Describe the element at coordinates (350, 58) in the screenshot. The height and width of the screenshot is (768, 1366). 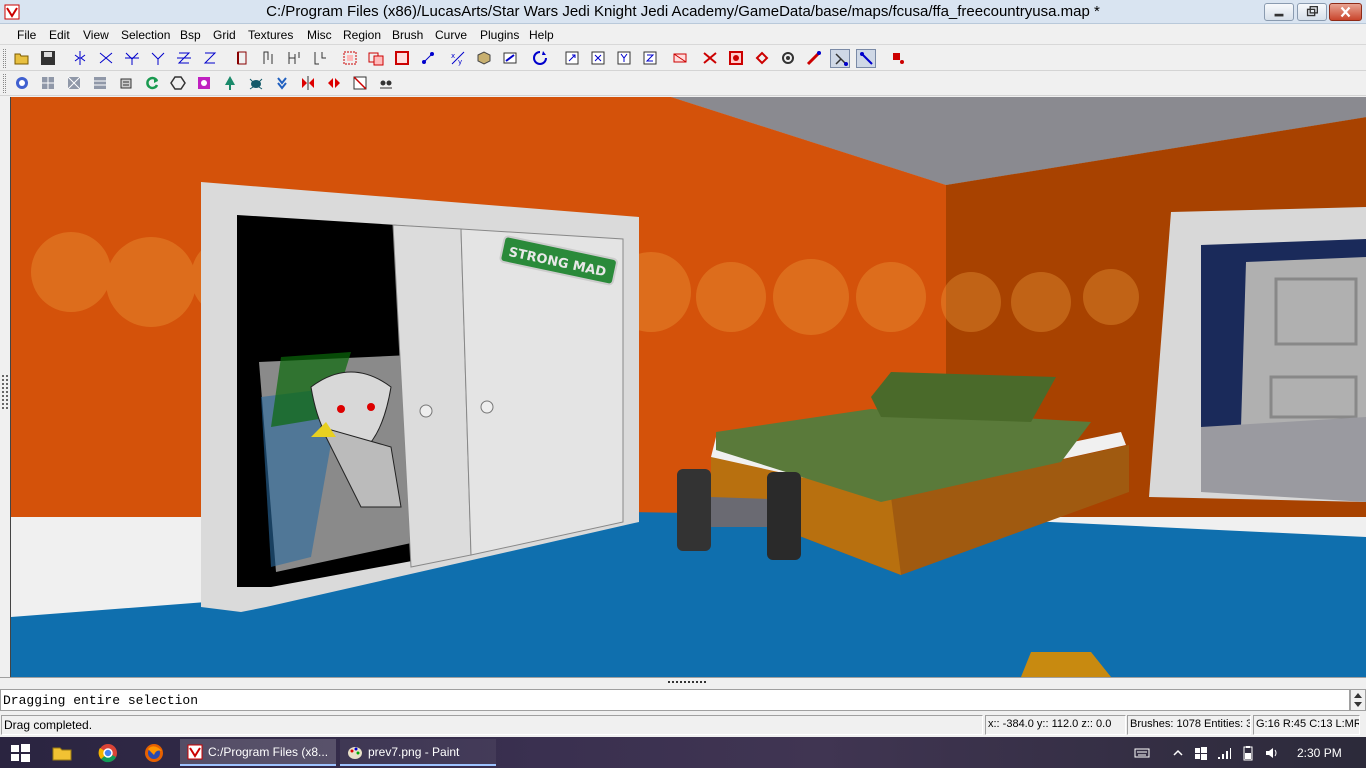
I see `select-touching-button` at that location.